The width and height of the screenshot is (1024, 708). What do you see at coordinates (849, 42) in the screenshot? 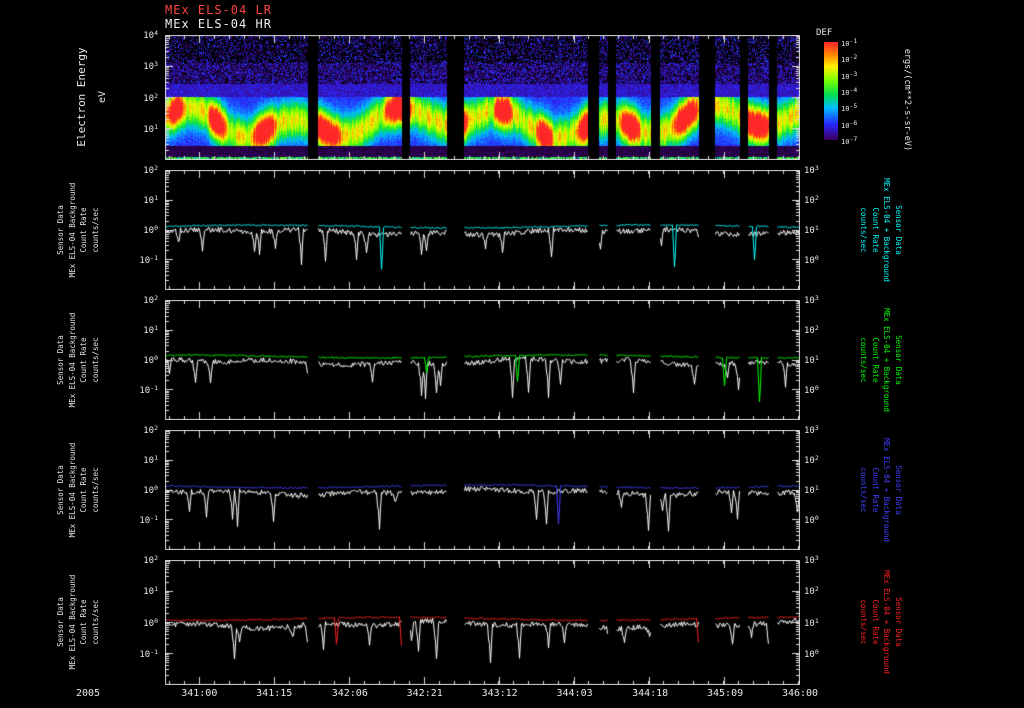
I see `colorbar-tick-label: 10-1` at bounding box center [849, 42].